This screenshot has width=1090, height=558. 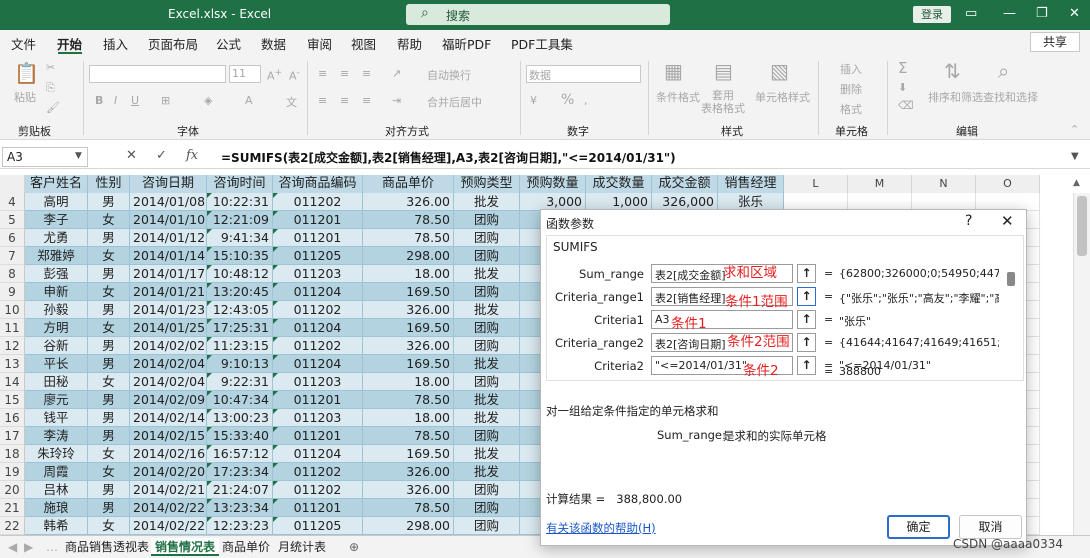 I want to click on cell-time: 10:22:31, so click(x=240, y=202).